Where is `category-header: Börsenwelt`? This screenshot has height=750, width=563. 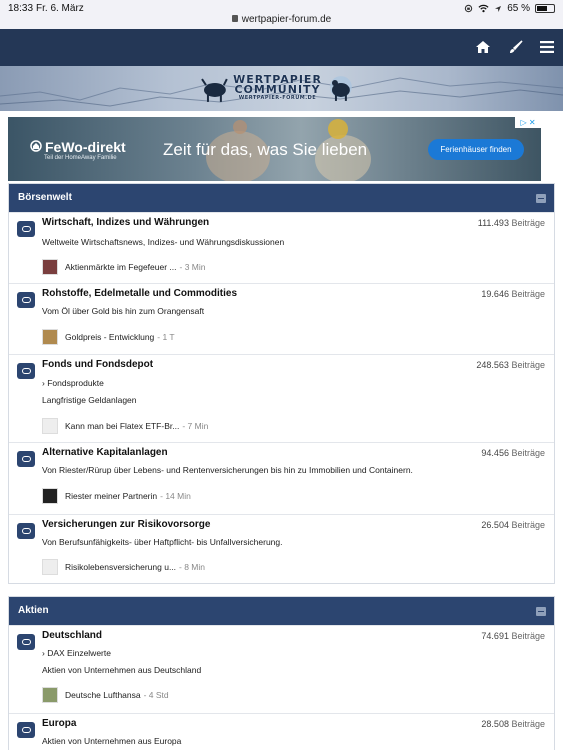
category-header: Börsenwelt is located at coordinates (281, 198).